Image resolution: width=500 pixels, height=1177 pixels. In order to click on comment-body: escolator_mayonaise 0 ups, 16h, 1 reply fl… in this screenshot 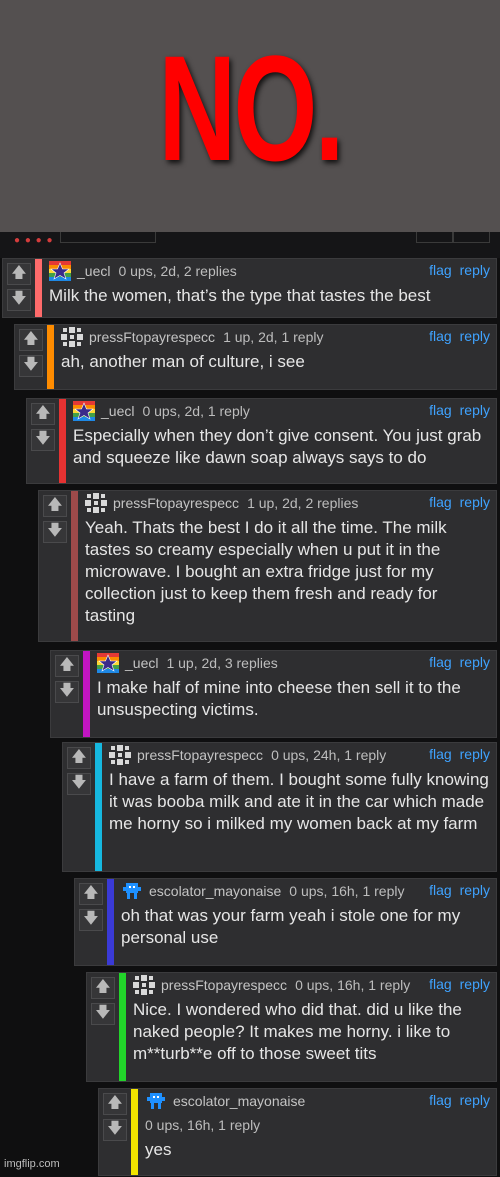, I will do `click(305, 914)`.